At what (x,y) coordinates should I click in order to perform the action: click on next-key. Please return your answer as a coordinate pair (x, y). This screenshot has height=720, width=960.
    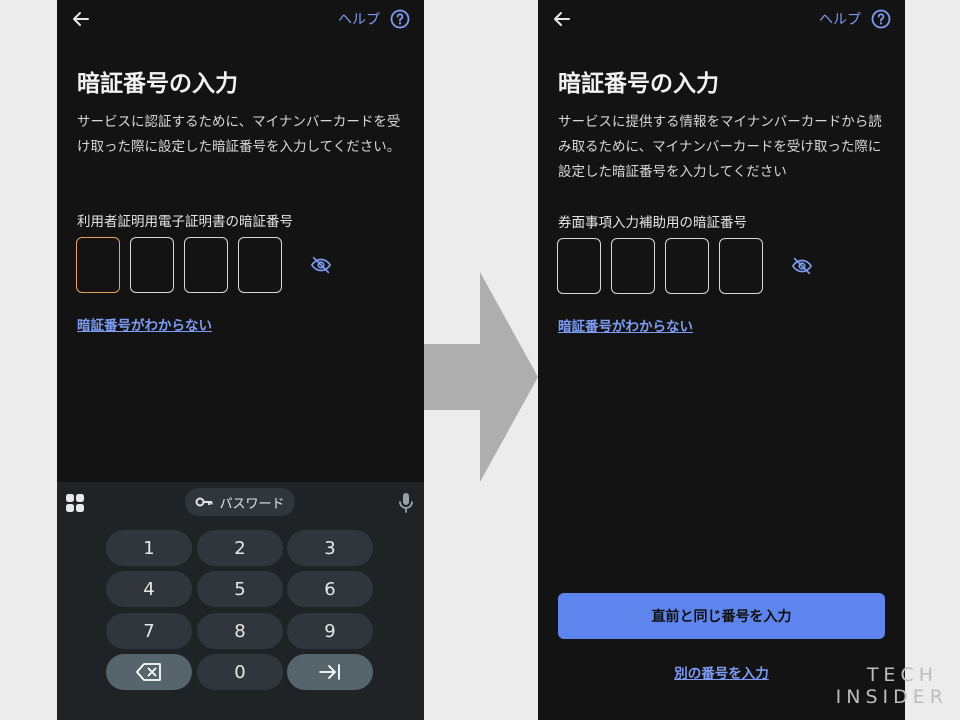
    Looking at the image, I should click on (330, 672).